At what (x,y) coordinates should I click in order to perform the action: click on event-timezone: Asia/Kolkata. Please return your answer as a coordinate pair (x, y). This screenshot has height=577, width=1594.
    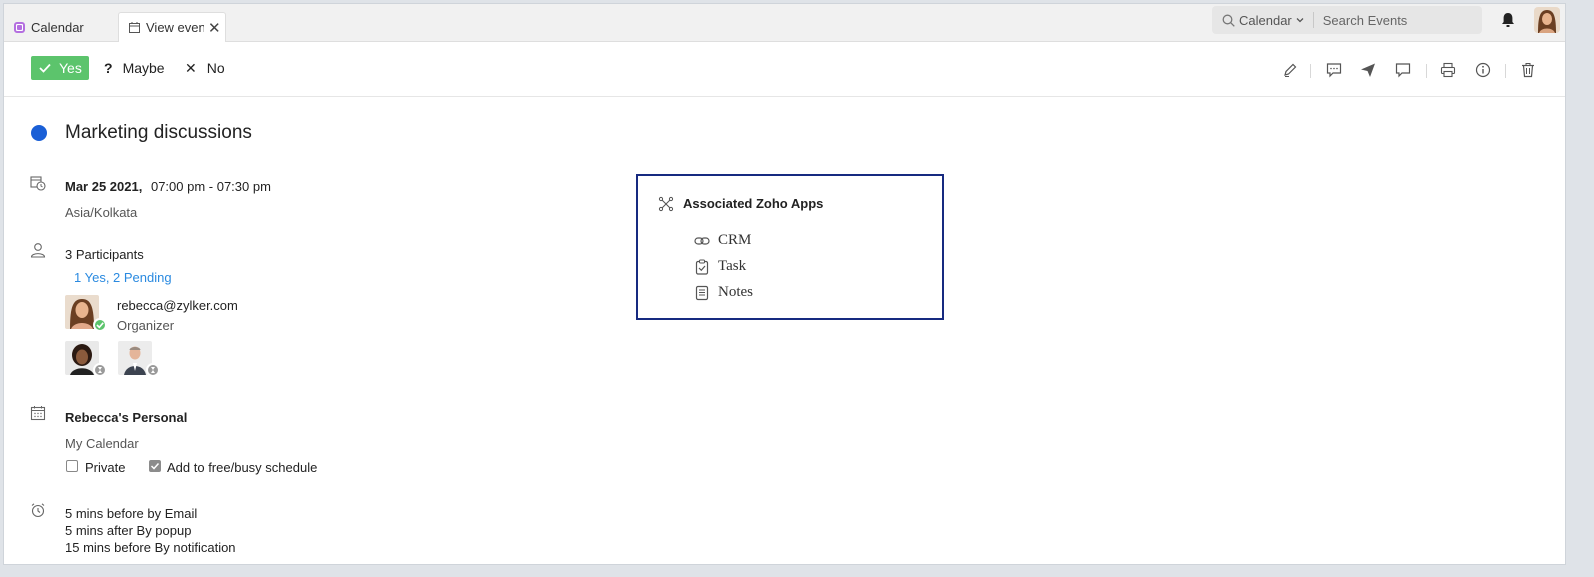
    Looking at the image, I should click on (101, 212).